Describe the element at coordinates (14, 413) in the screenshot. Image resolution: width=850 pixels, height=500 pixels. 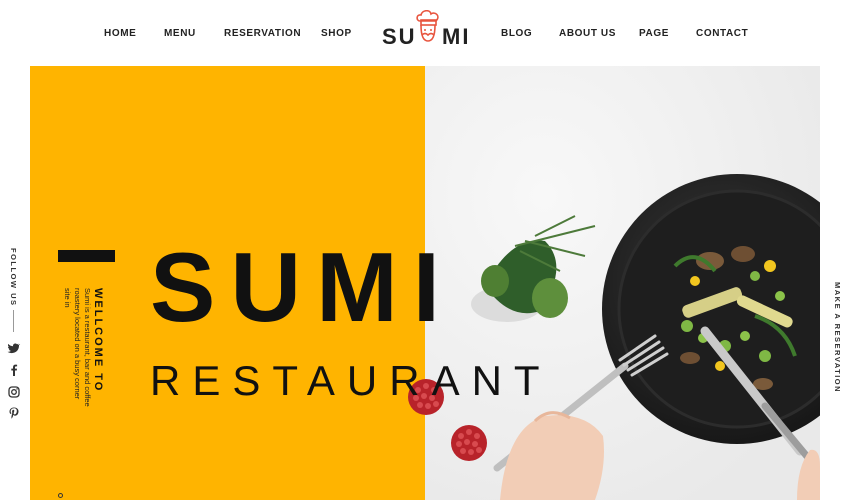
I see `pinterest-icon` at that location.